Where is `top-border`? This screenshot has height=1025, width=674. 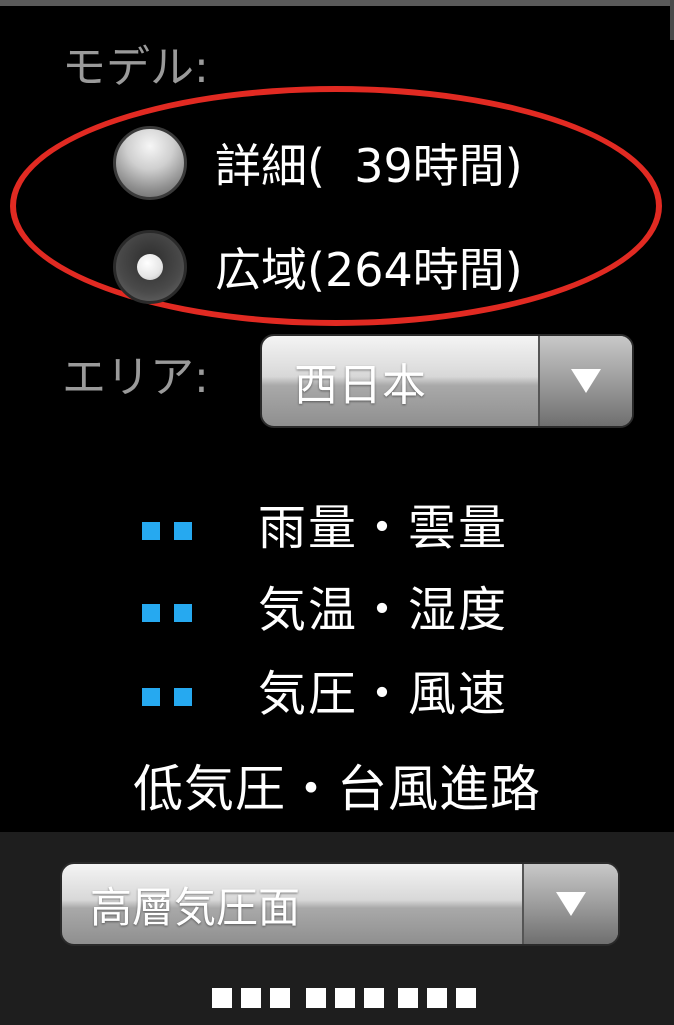
top-border is located at coordinates (337, 3).